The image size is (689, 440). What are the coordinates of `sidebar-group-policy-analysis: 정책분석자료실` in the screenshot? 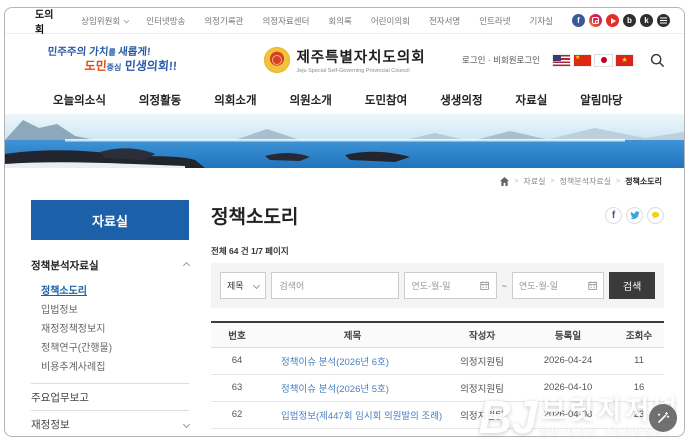 It's located at (111, 265).